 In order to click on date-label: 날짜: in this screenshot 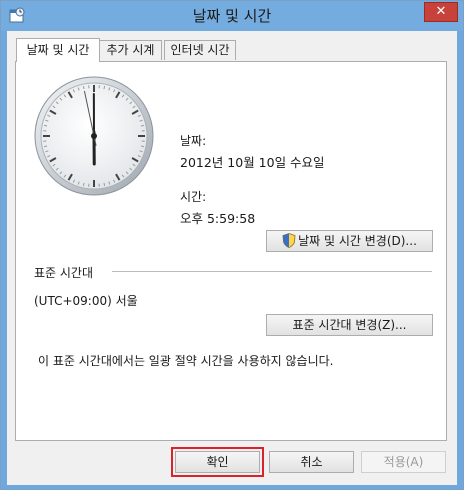, I will do `click(193, 141)`.